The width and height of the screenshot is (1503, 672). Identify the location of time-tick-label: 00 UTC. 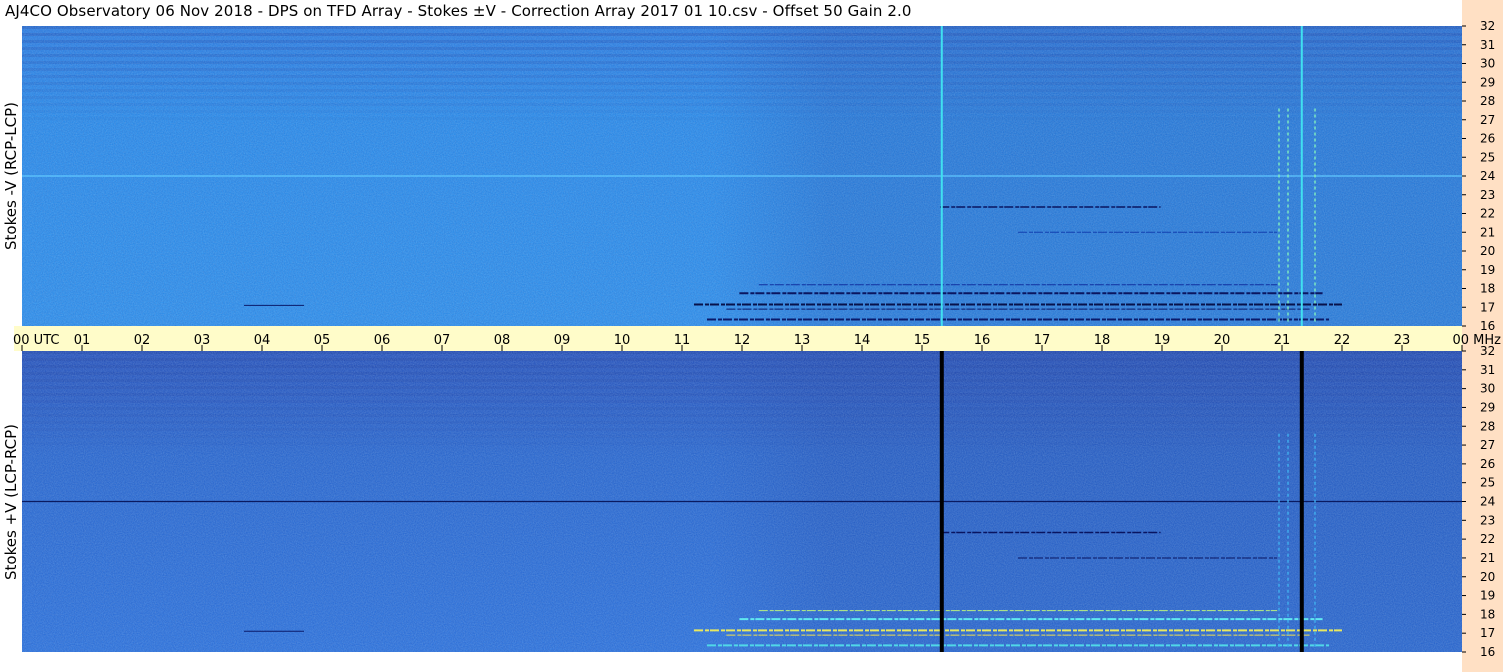
(36, 340).